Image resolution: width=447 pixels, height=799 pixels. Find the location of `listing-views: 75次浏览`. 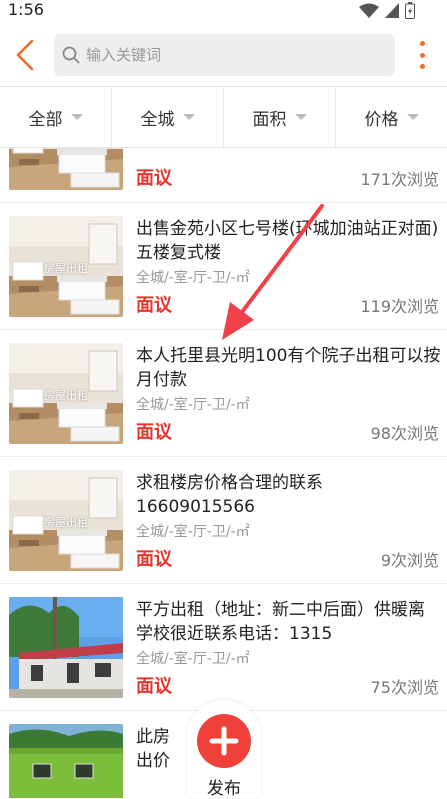

listing-views: 75次浏览 is located at coordinates (404, 687).